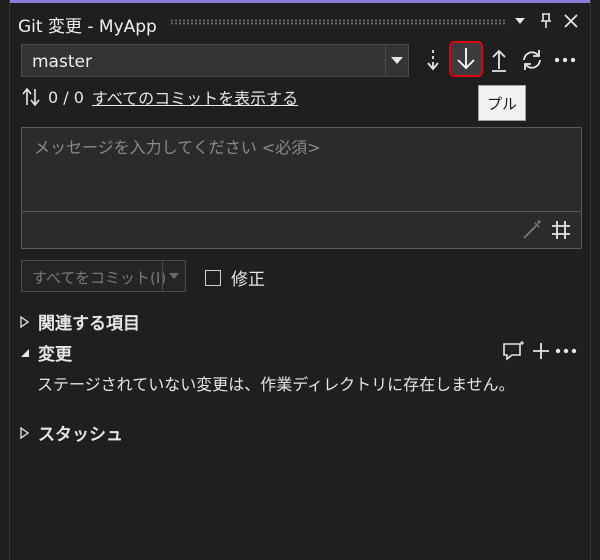  What do you see at coordinates (546, 21) in the screenshot?
I see `pin-icon` at bounding box center [546, 21].